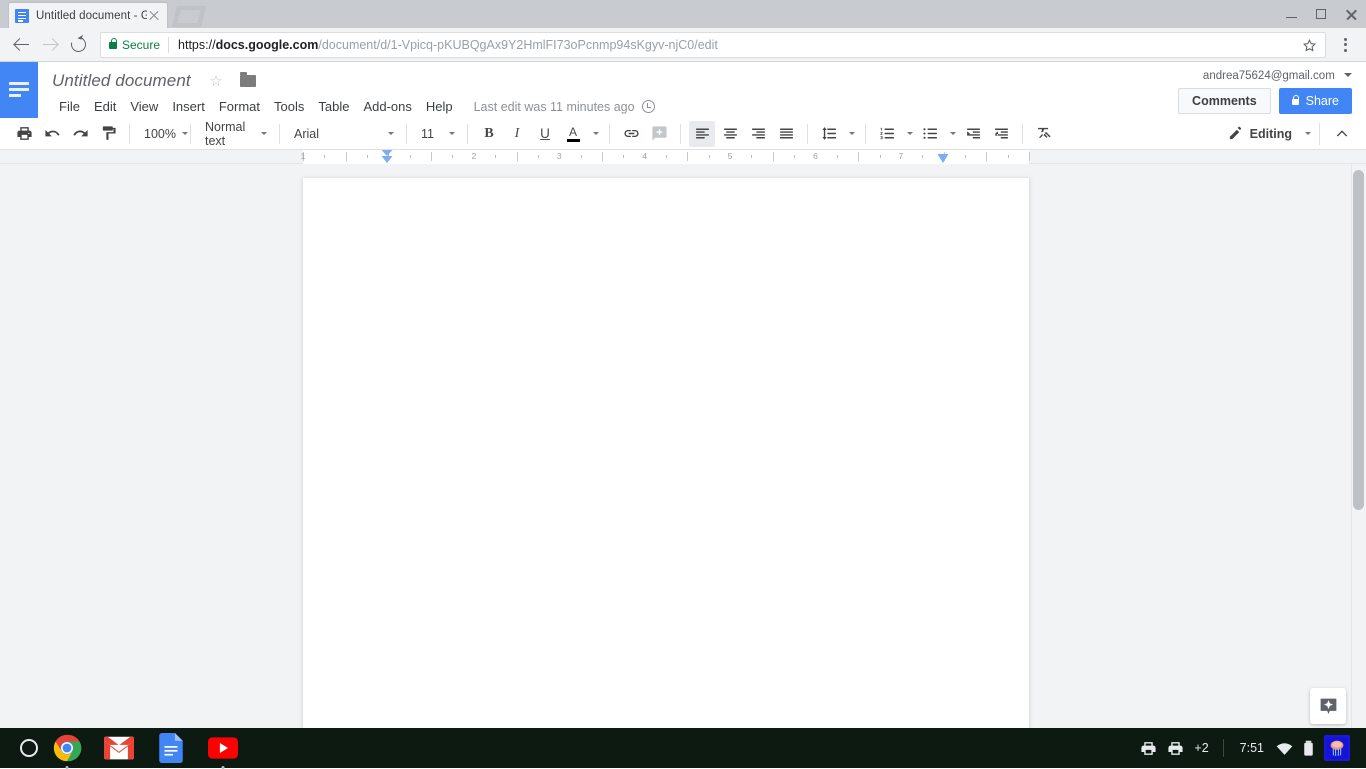 The width and height of the screenshot is (1366, 769). Describe the element at coordinates (489, 134) in the screenshot. I see `bold-button: B` at that location.